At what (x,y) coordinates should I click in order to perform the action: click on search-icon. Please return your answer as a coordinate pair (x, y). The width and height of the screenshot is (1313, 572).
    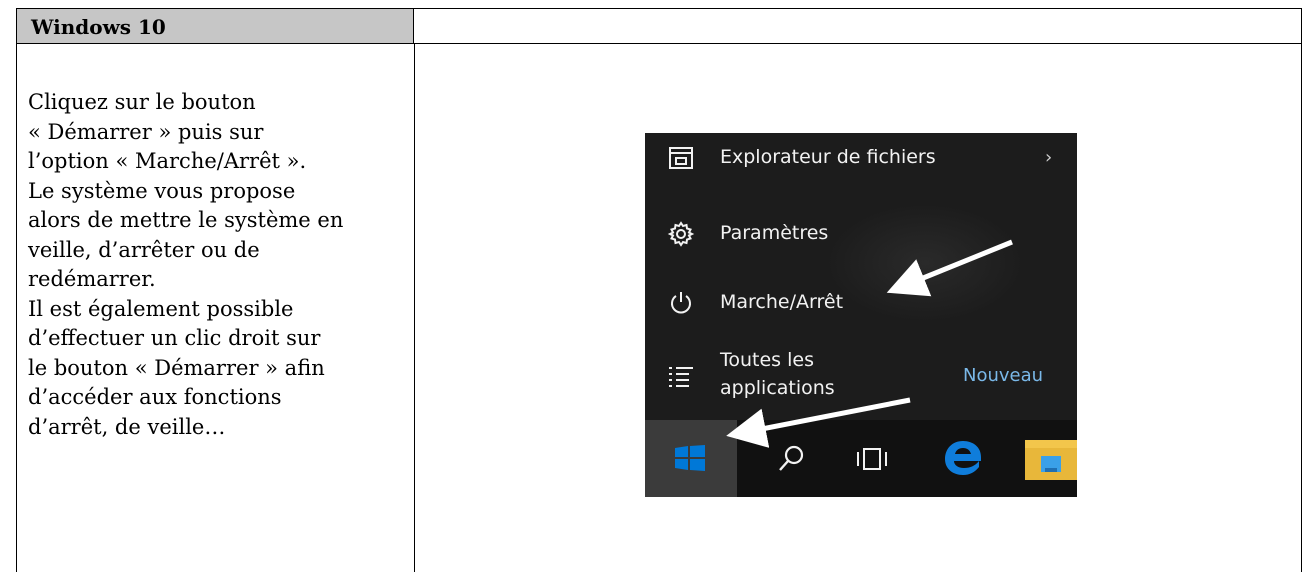
    Looking at the image, I should click on (791, 458).